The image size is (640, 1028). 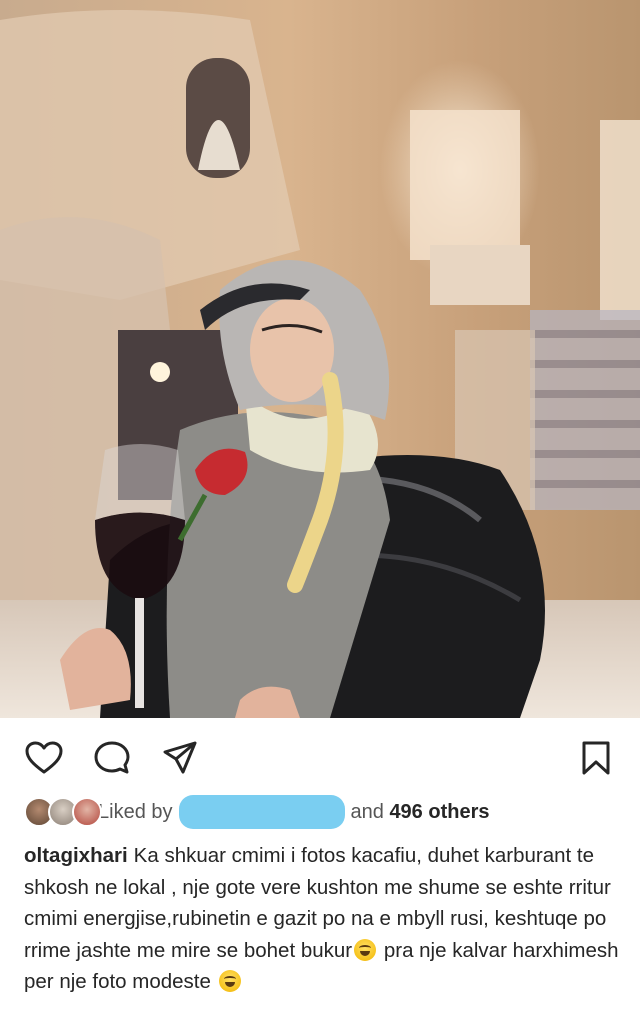 What do you see at coordinates (87, 812) in the screenshot?
I see `avatar` at bounding box center [87, 812].